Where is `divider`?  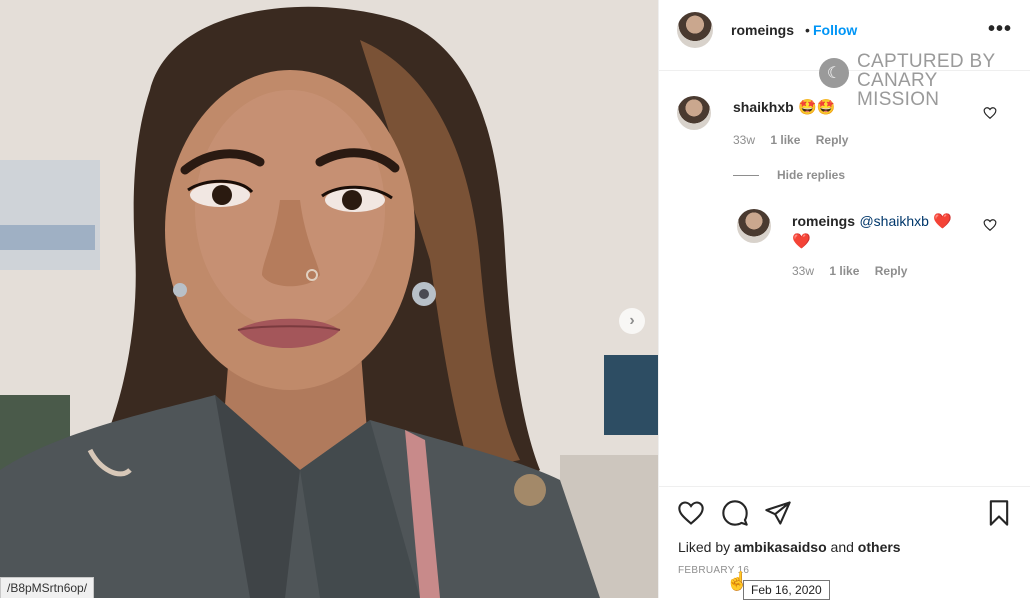
divider is located at coordinates (746, 175).